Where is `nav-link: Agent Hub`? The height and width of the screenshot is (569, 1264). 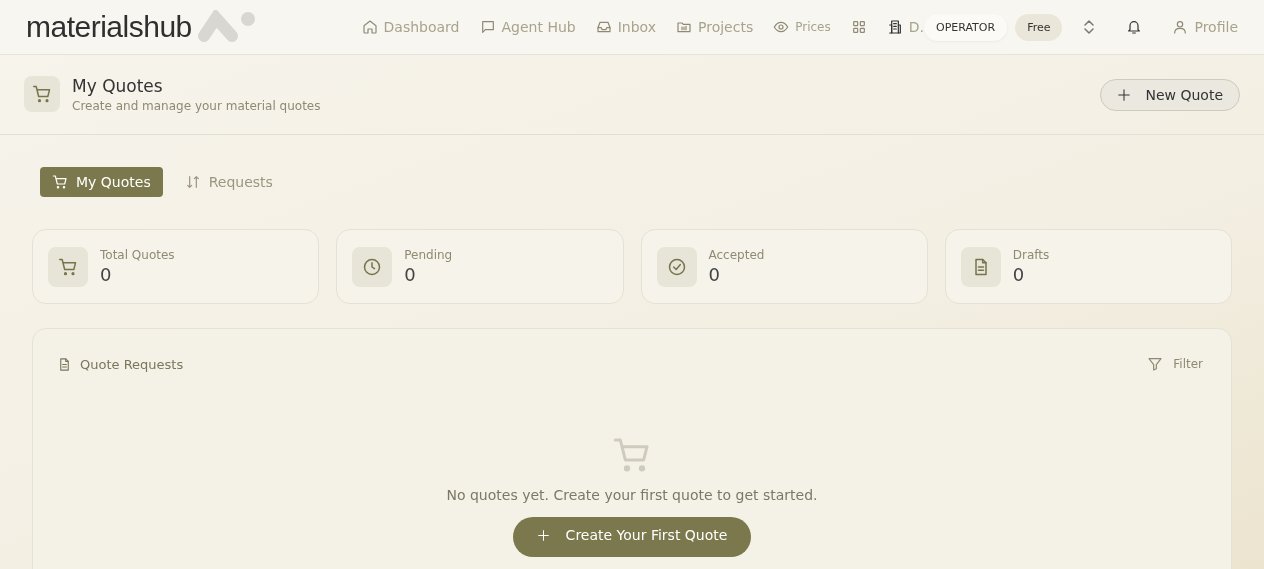 nav-link: Agent Hub is located at coordinates (527, 27).